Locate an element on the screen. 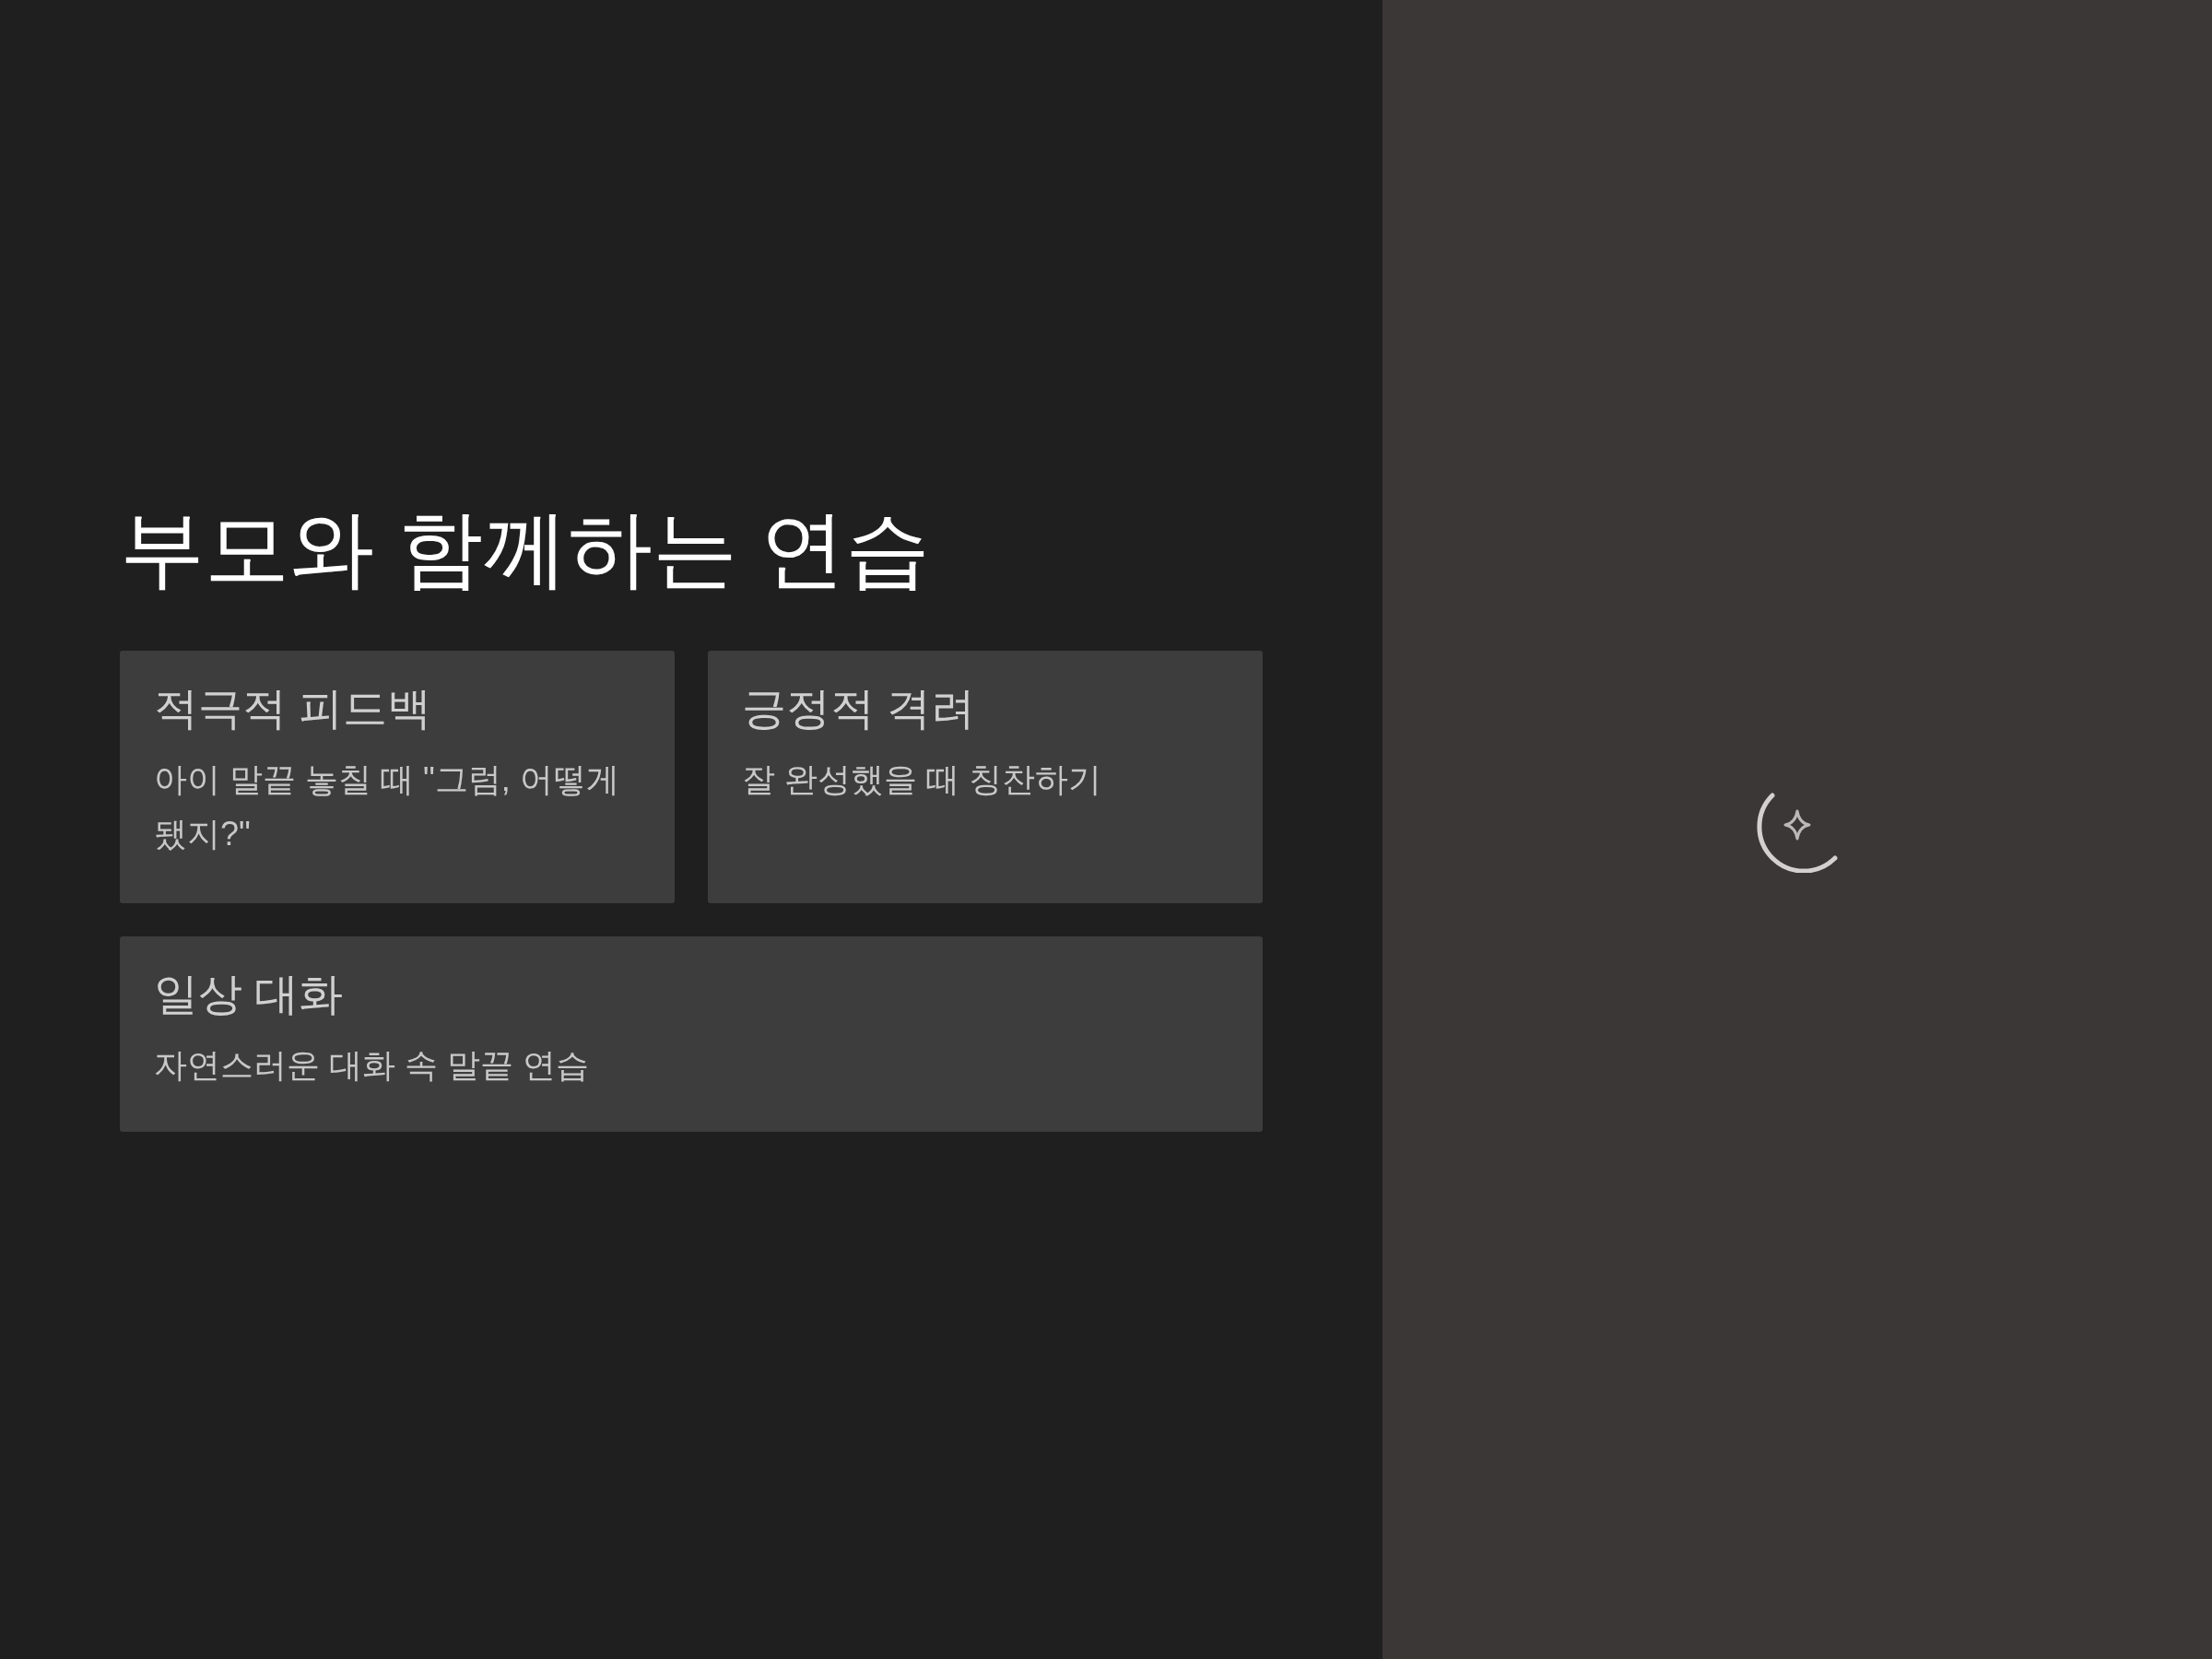 The image size is (2212, 1659). card-title: 긍정적 격려 is located at coordinates (859, 709).